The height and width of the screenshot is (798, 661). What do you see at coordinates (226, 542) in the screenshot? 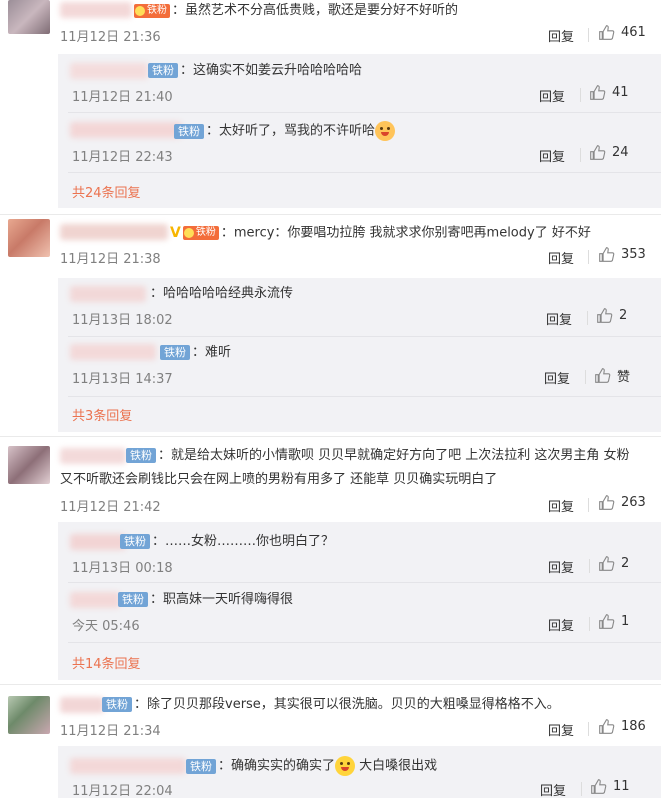
I see `sub-reply-text: 铁粉 ：……女粉………你也明白了？` at bounding box center [226, 542].